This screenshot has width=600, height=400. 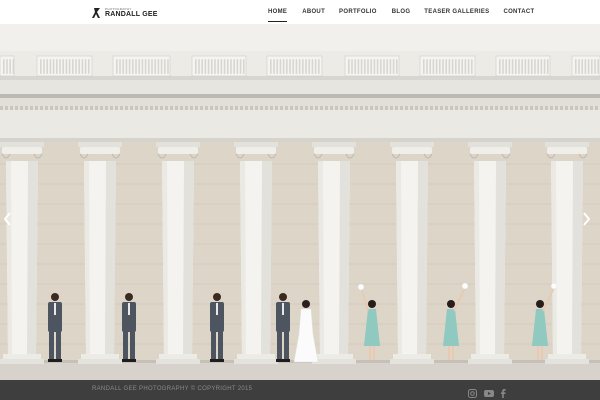 I want to click on nav-contact: CONTACT, so click(x=518, y=12).